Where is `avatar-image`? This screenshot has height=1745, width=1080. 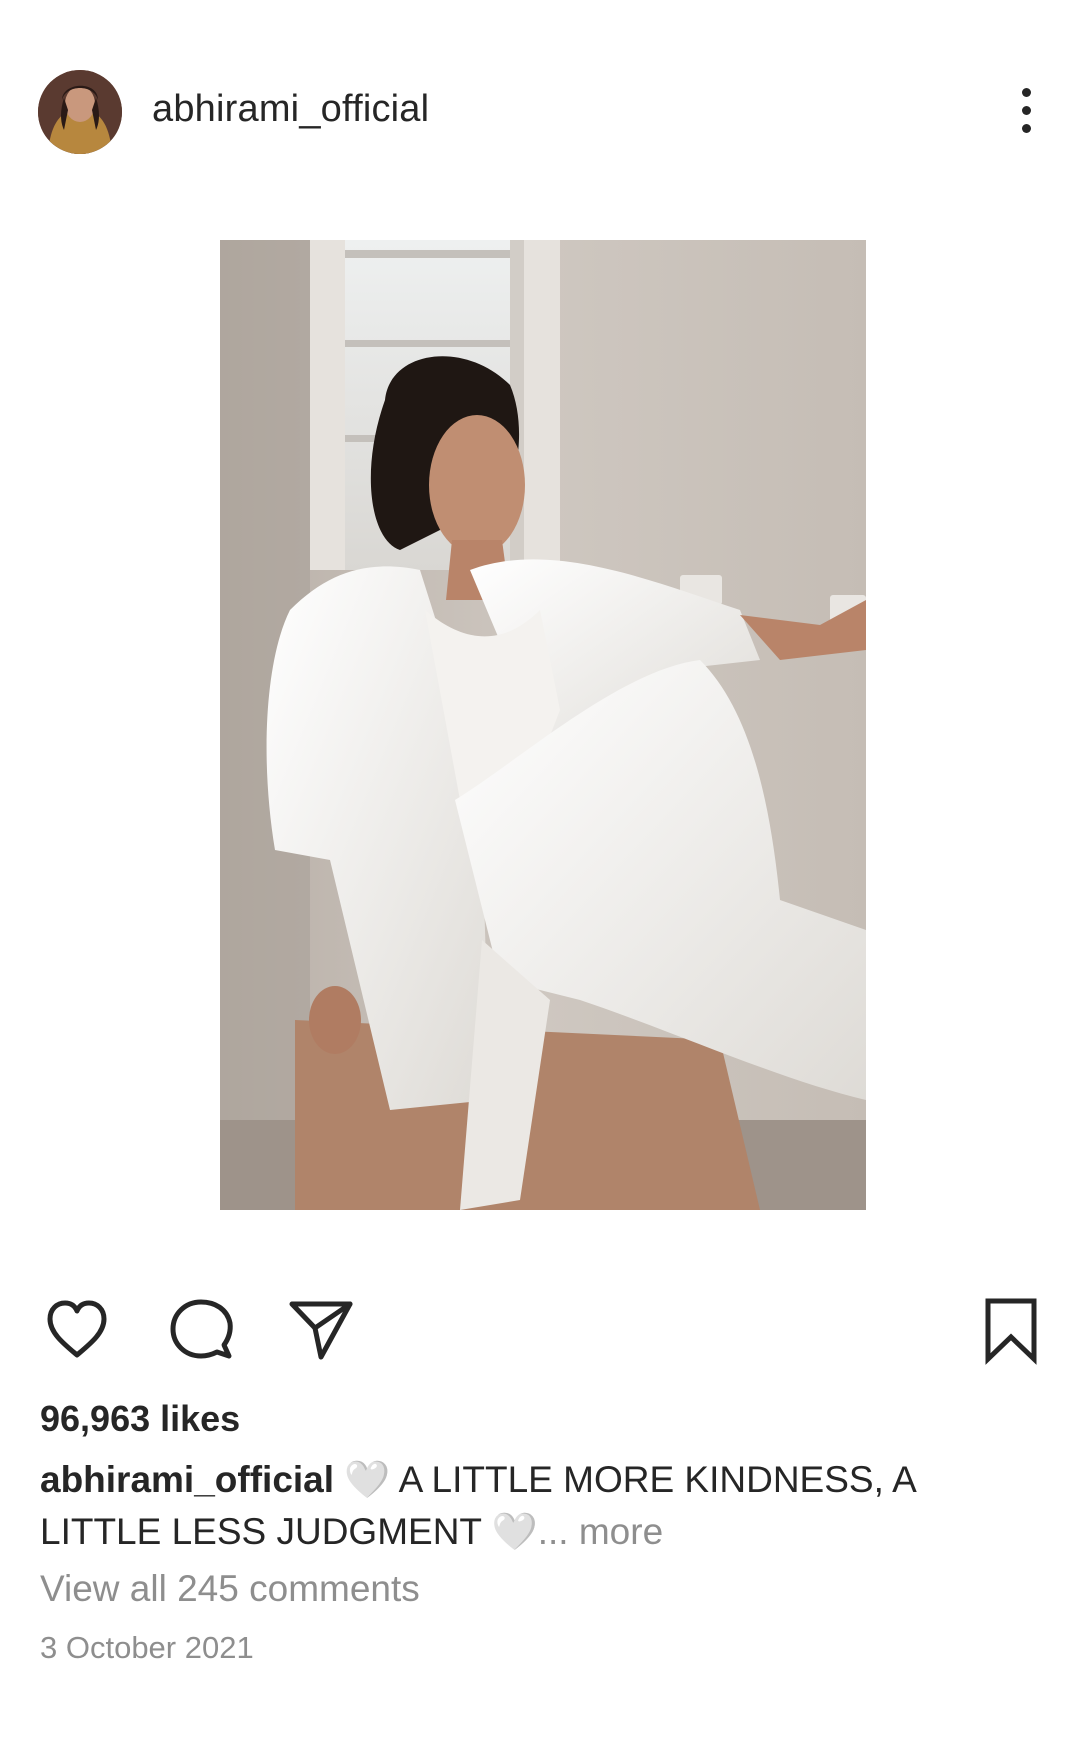
avatar-image is located at coordinates (80, 112).